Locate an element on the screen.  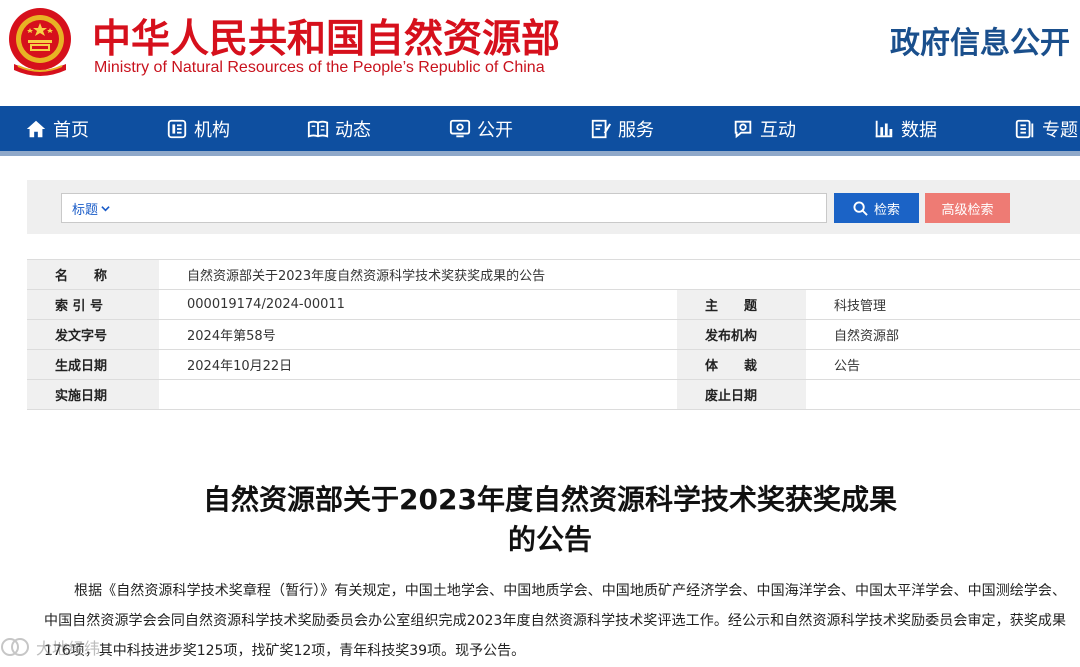
search-button: 检索 is located at coordinates (876, 208).